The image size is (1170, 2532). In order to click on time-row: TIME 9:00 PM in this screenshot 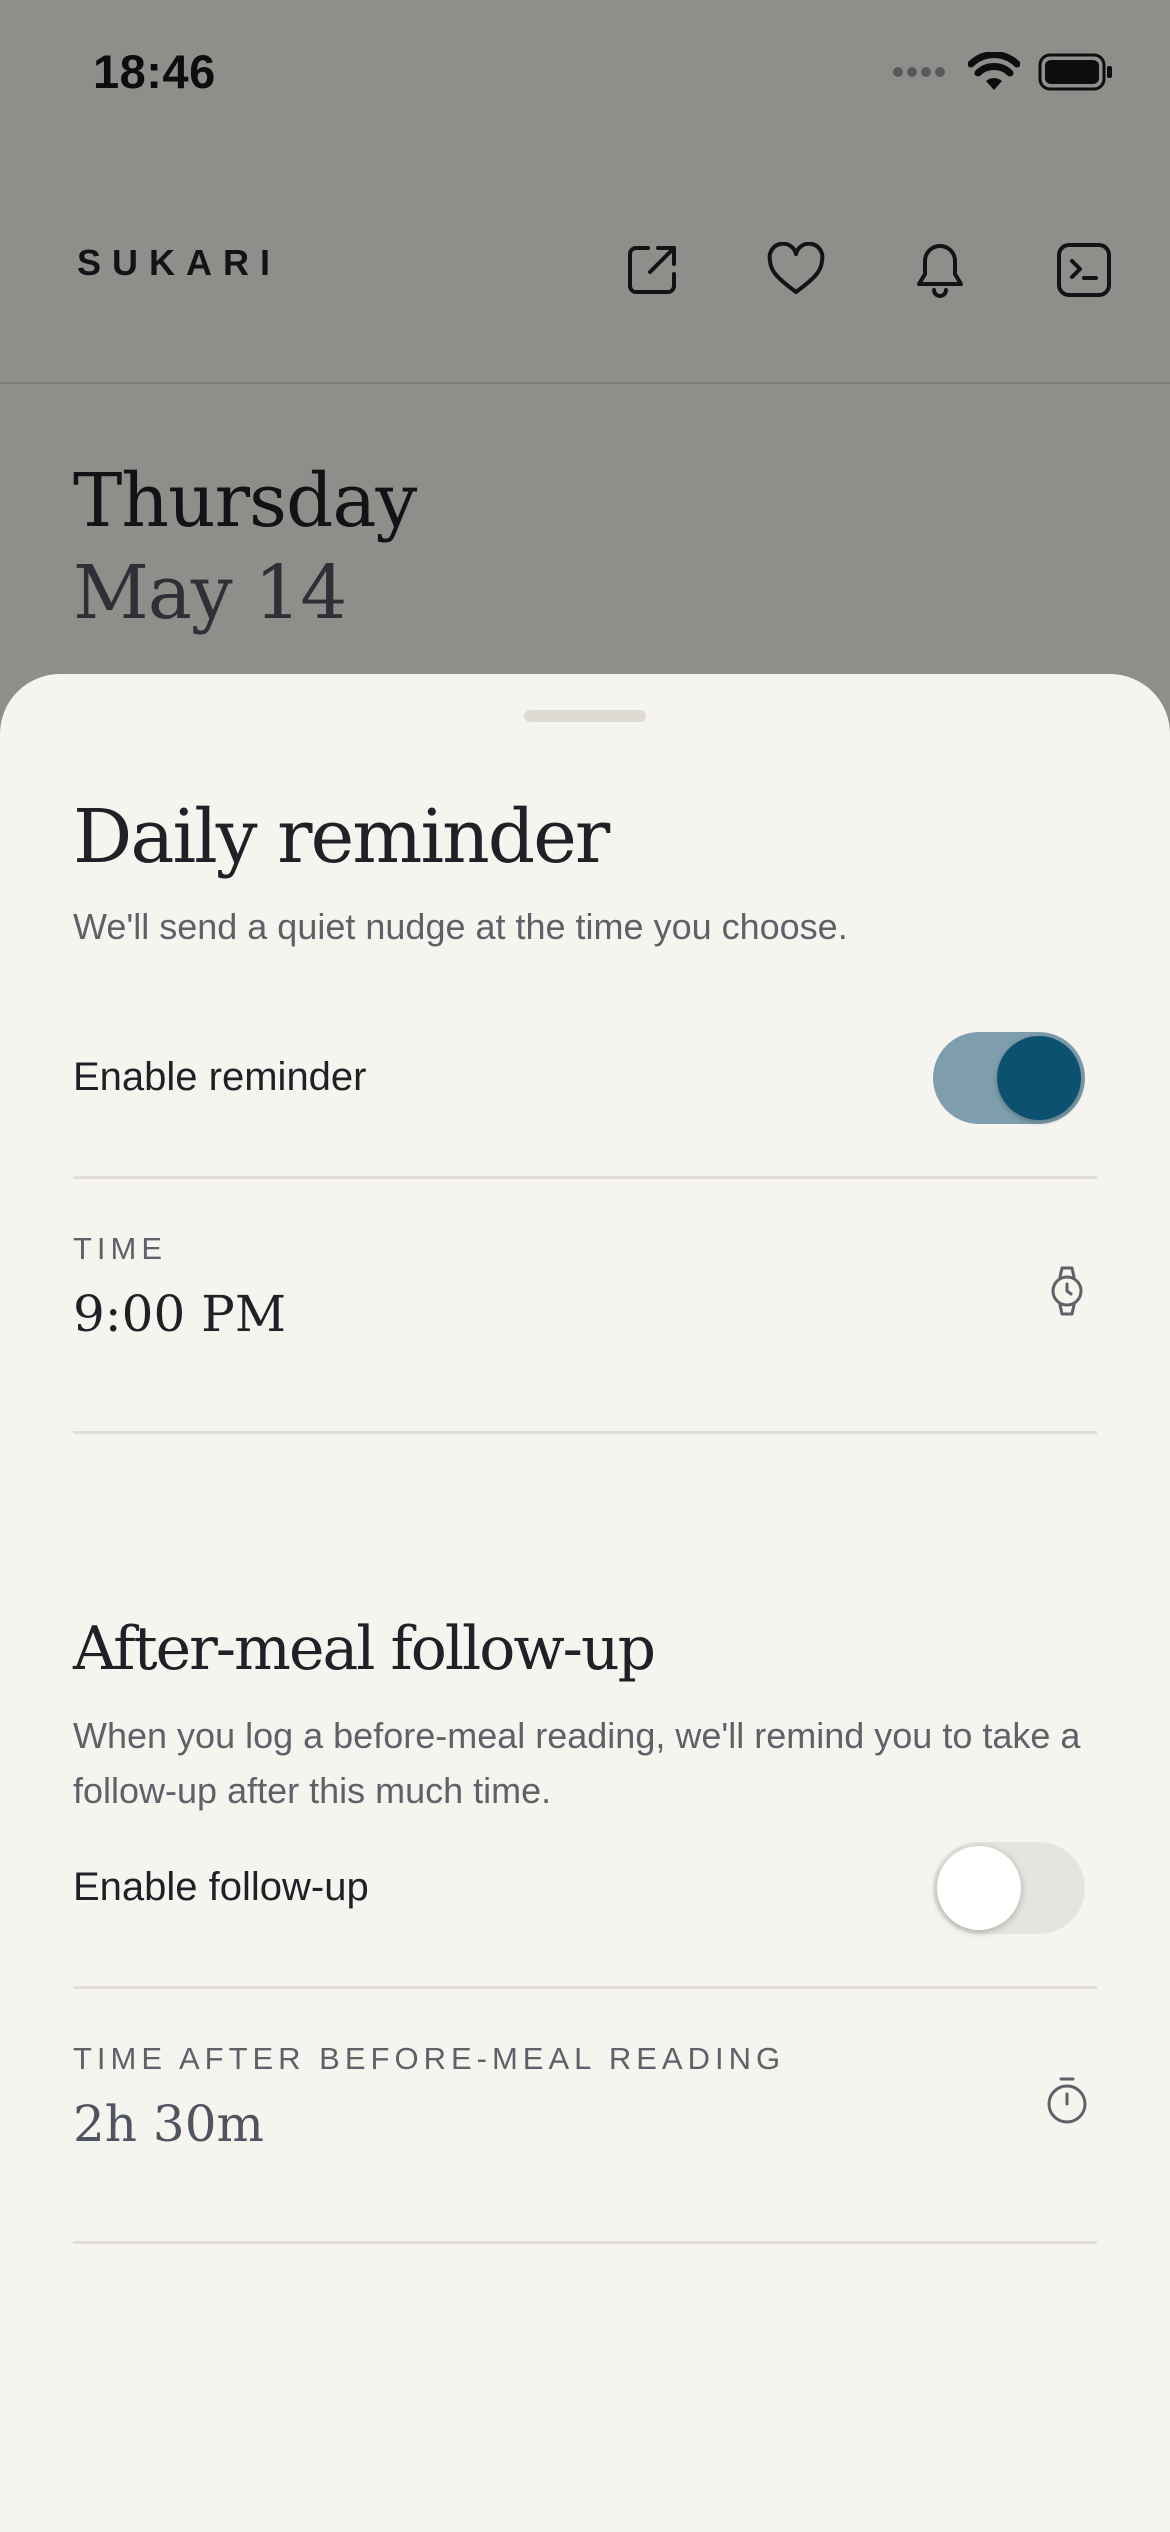, I will do `click(585, 1306)`.